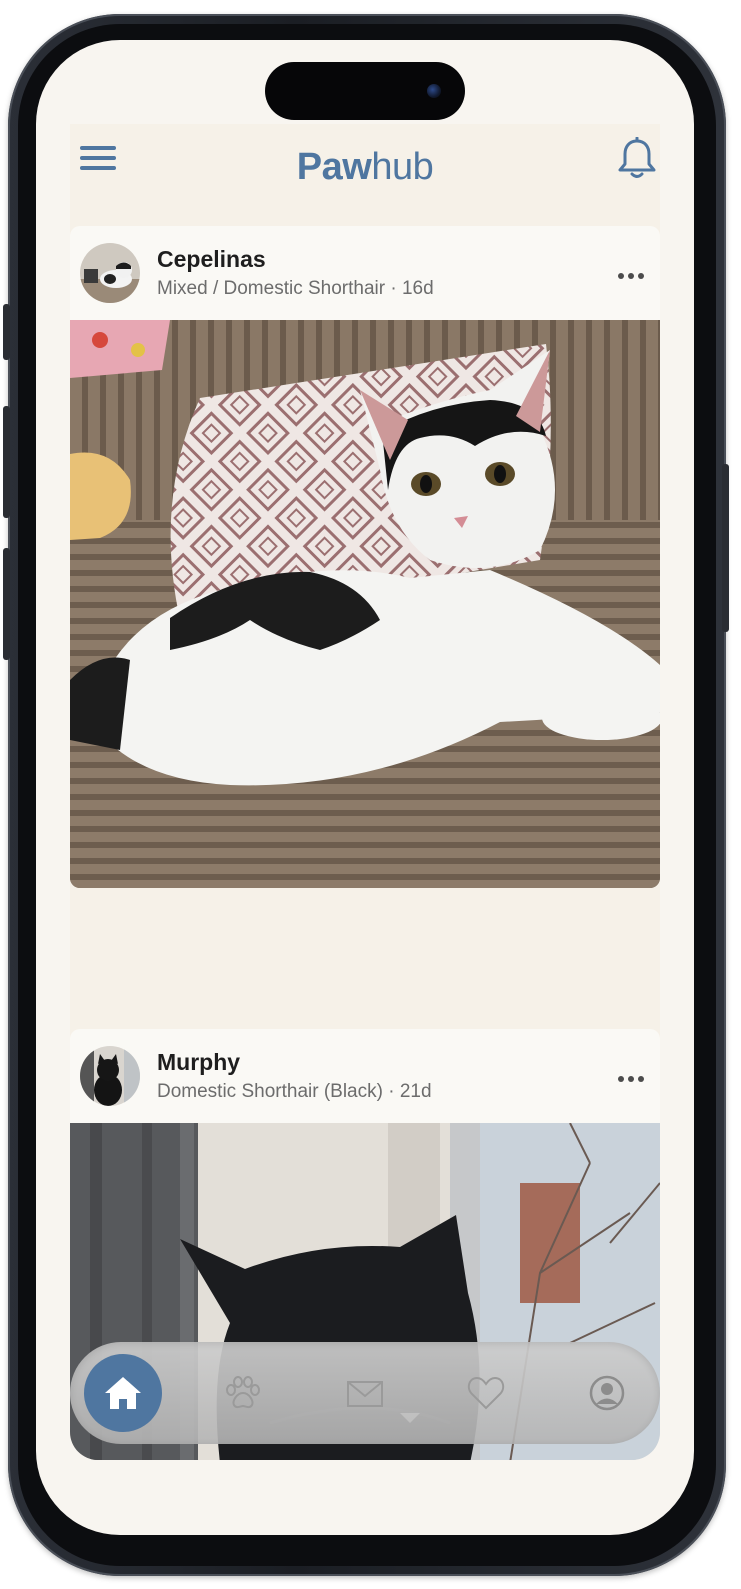 This screenshot has height=1589, width=741. I want to click on heart-icon, so click(486, 1393).